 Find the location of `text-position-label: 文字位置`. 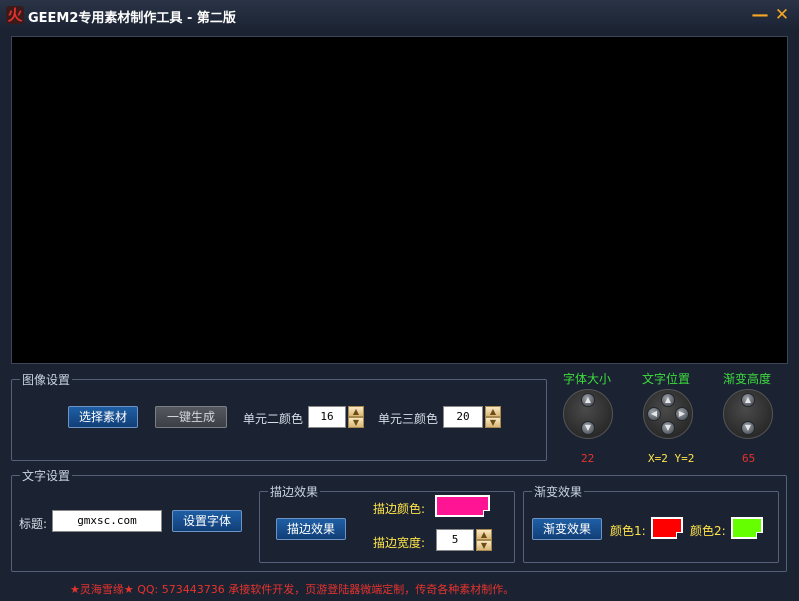

text-position-label: 文字位置 is located at coordinates (666, 379).